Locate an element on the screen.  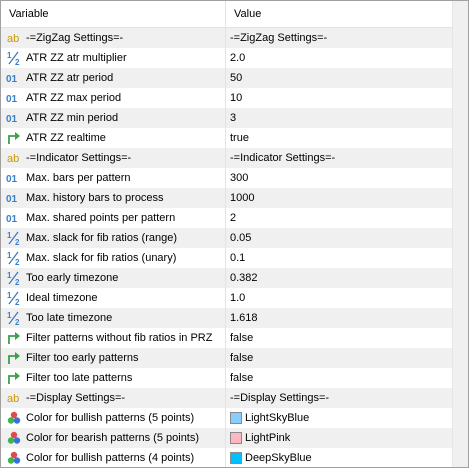
value-cell: LightPink is located at coordinates (339, 438).